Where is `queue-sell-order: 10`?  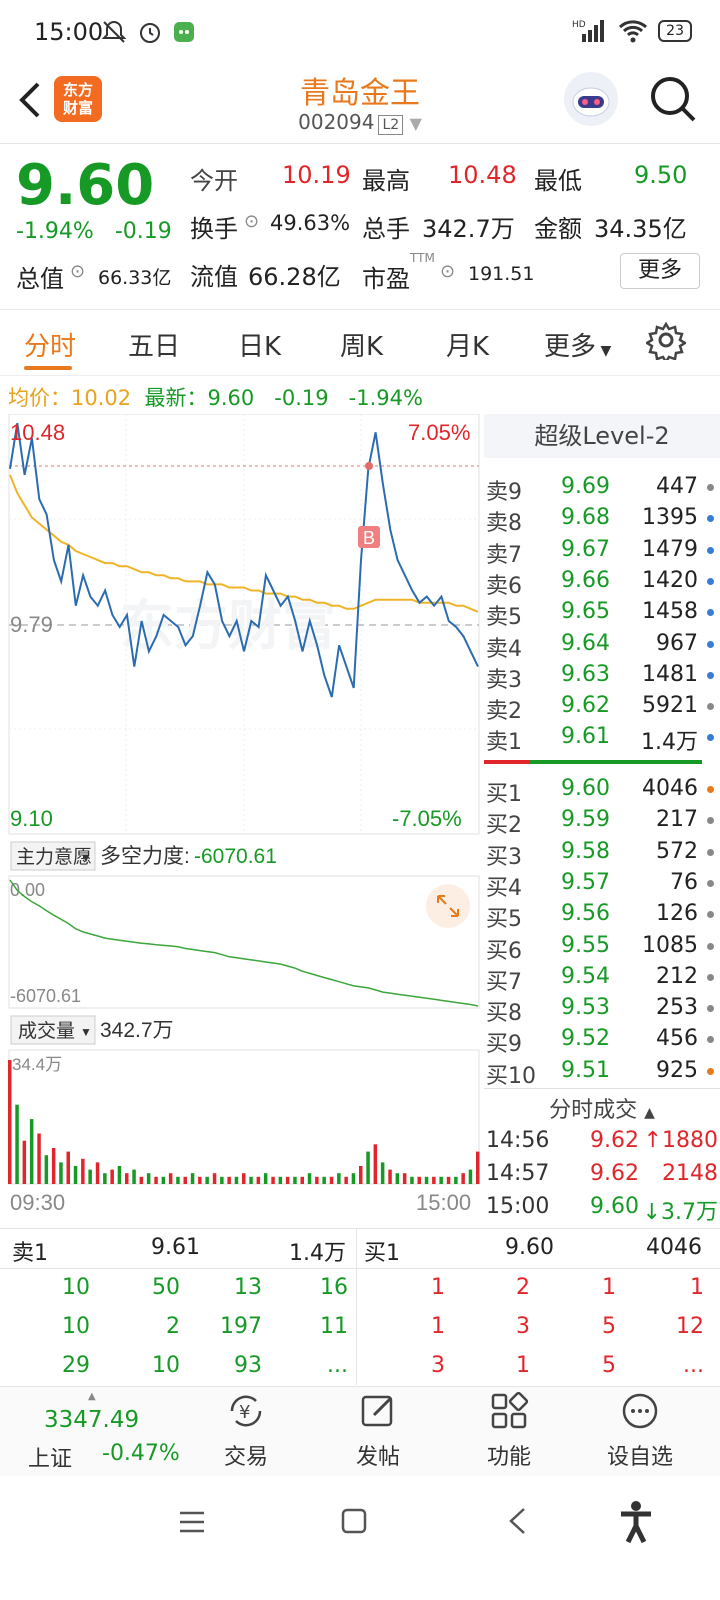 queue-sell-order: 10 is located at coordinates (76, 1326).